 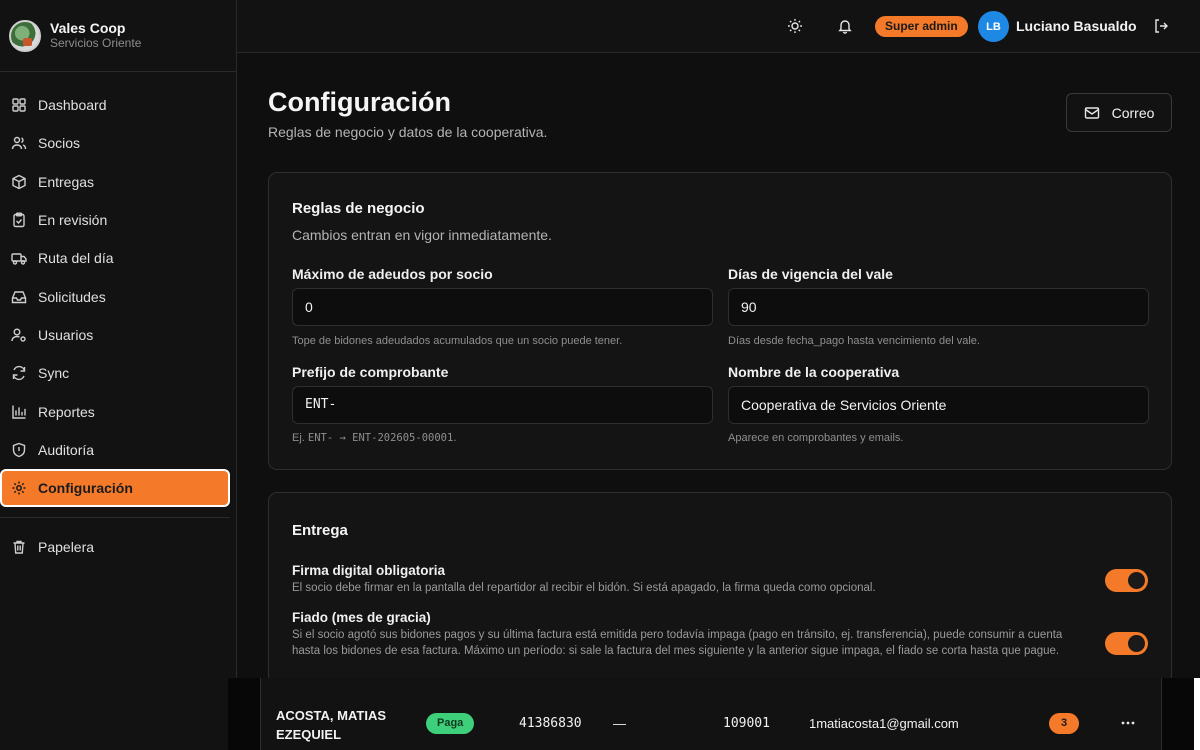 I want to click on sidebar-item-label: En revisión, so click(x=73, y=220).